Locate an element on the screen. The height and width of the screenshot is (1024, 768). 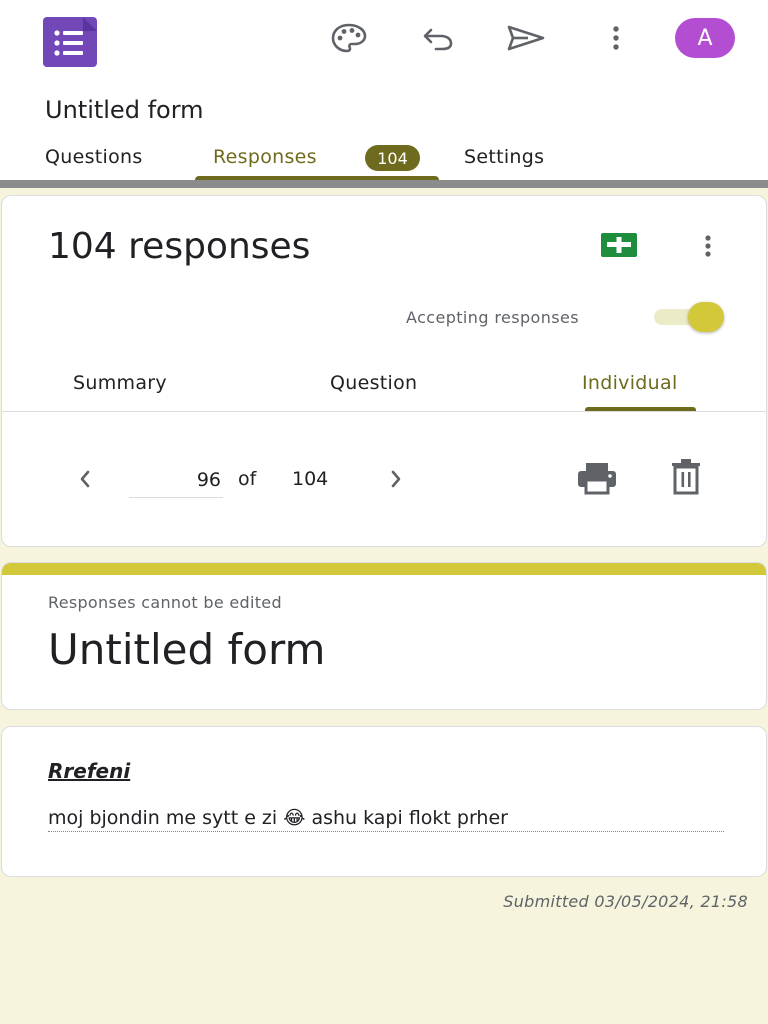
accepting-responses-toggle is located at coordinates (690, 317).